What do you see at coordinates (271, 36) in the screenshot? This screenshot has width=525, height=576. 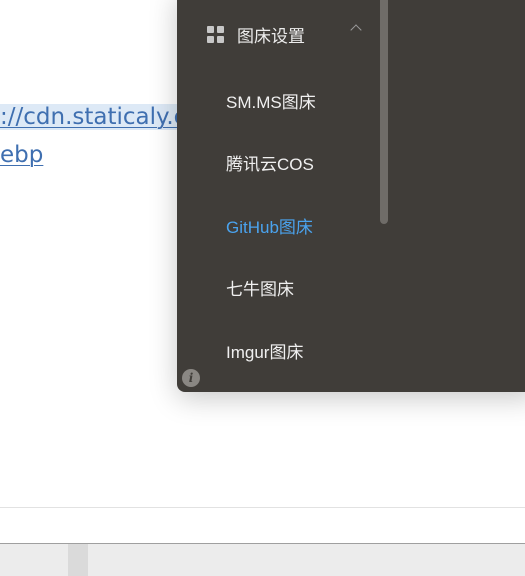 I see `image-host-settings-title: 图床设置` at bounding box center [271, 36].